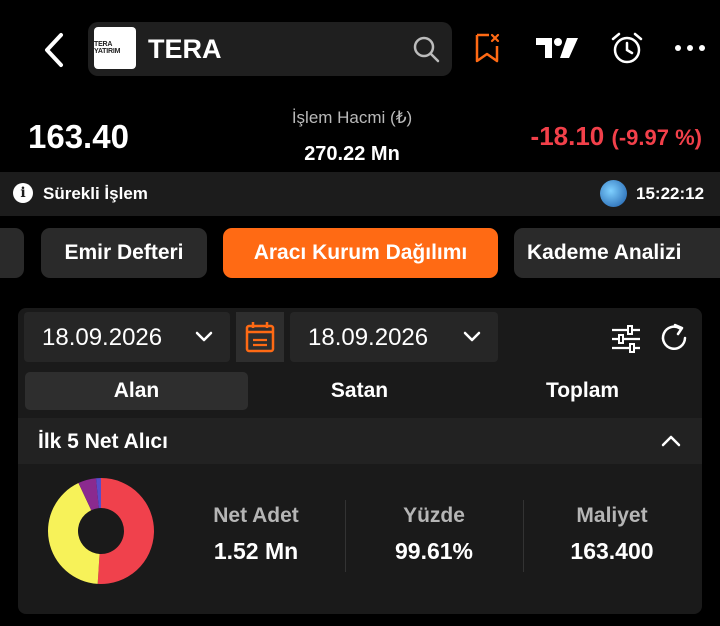 The height and width of the screenshot is (626, 720). Describe the element at coordinates (368, 337) in the screenshot. I see `end-date-value: 18.09.2026` at that location.